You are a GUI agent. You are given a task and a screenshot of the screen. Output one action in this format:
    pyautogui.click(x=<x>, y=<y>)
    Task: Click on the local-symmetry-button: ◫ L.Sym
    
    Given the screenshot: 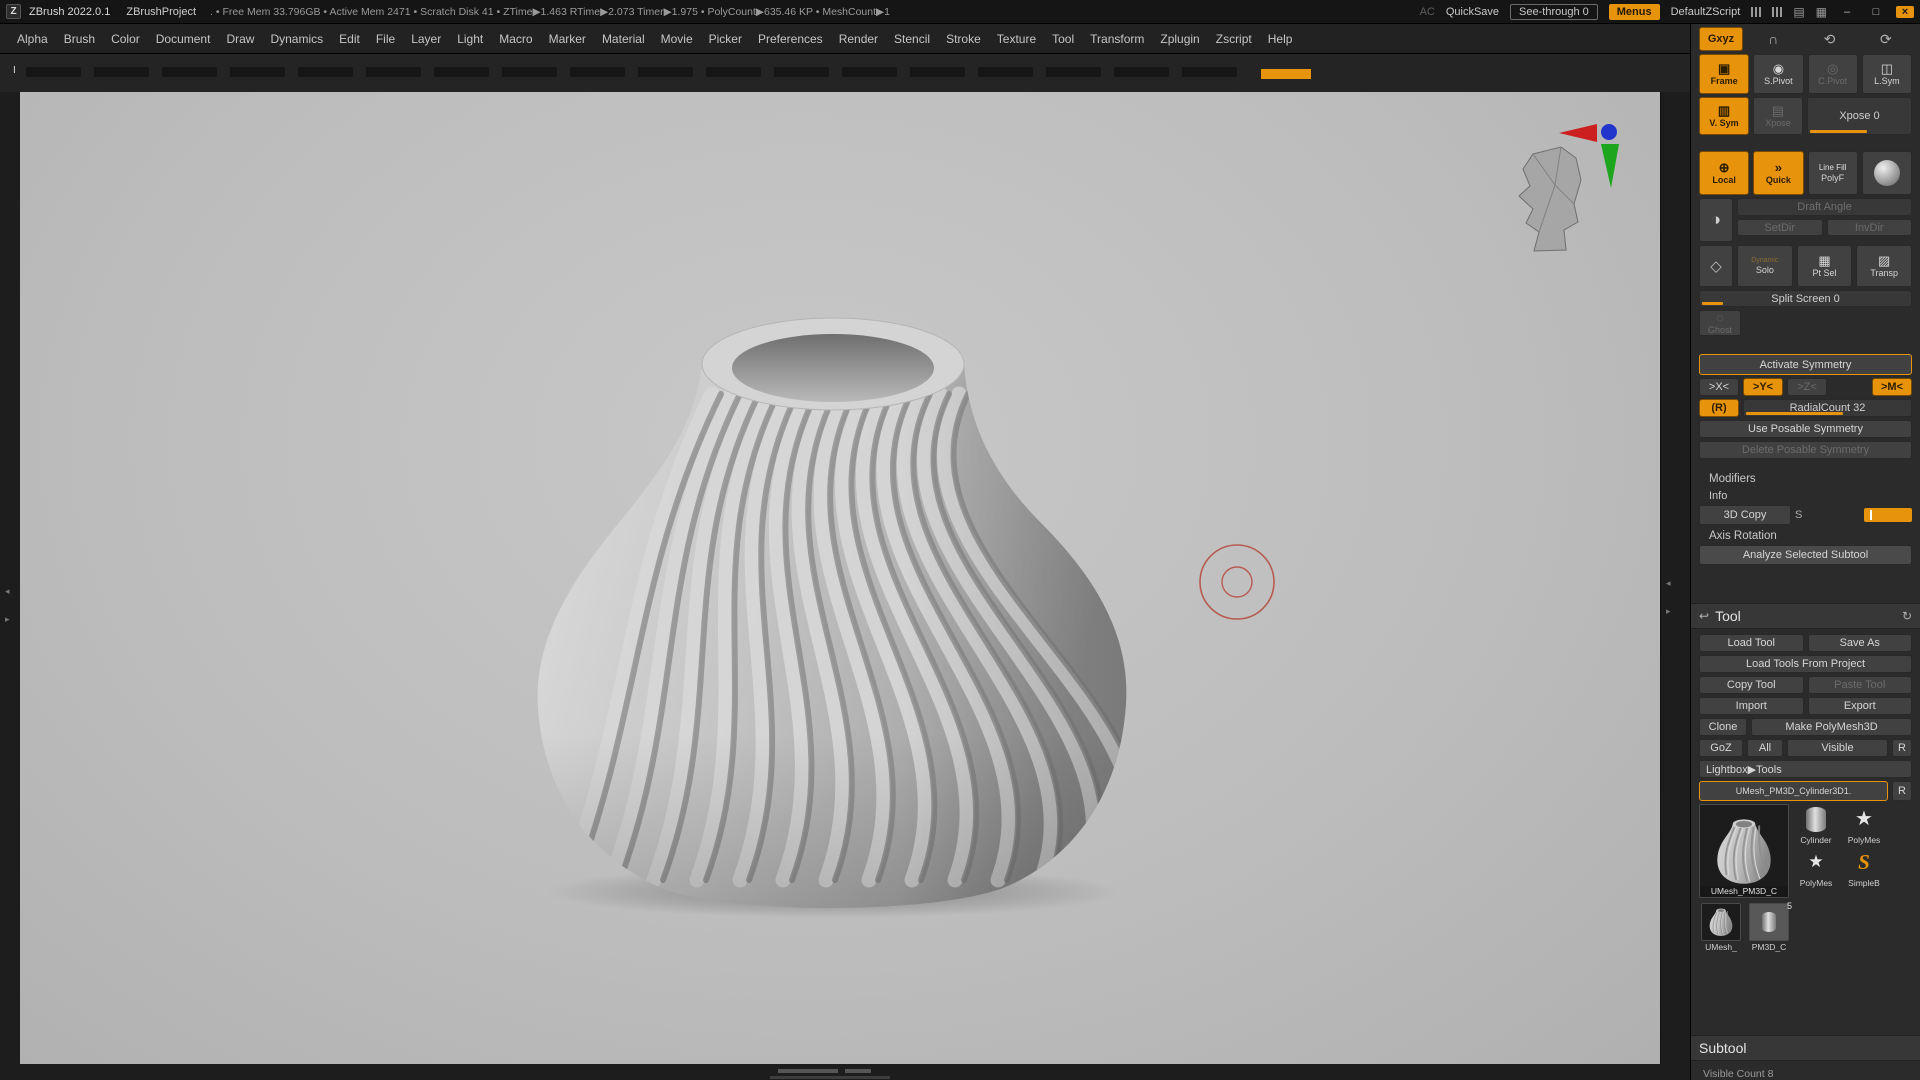 What is the action you would take?
    pyautogui.click(x=1886, y=74)
    